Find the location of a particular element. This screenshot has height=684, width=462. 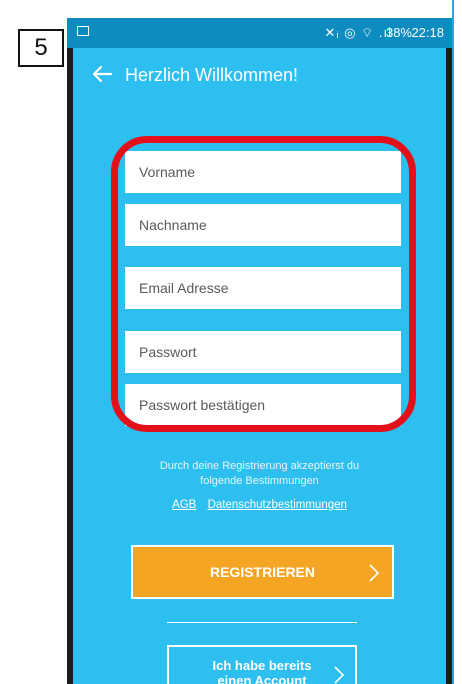

terms-text-line1: Durch deine Registrierung akzeptierst du is located at coordinates (259, 466).